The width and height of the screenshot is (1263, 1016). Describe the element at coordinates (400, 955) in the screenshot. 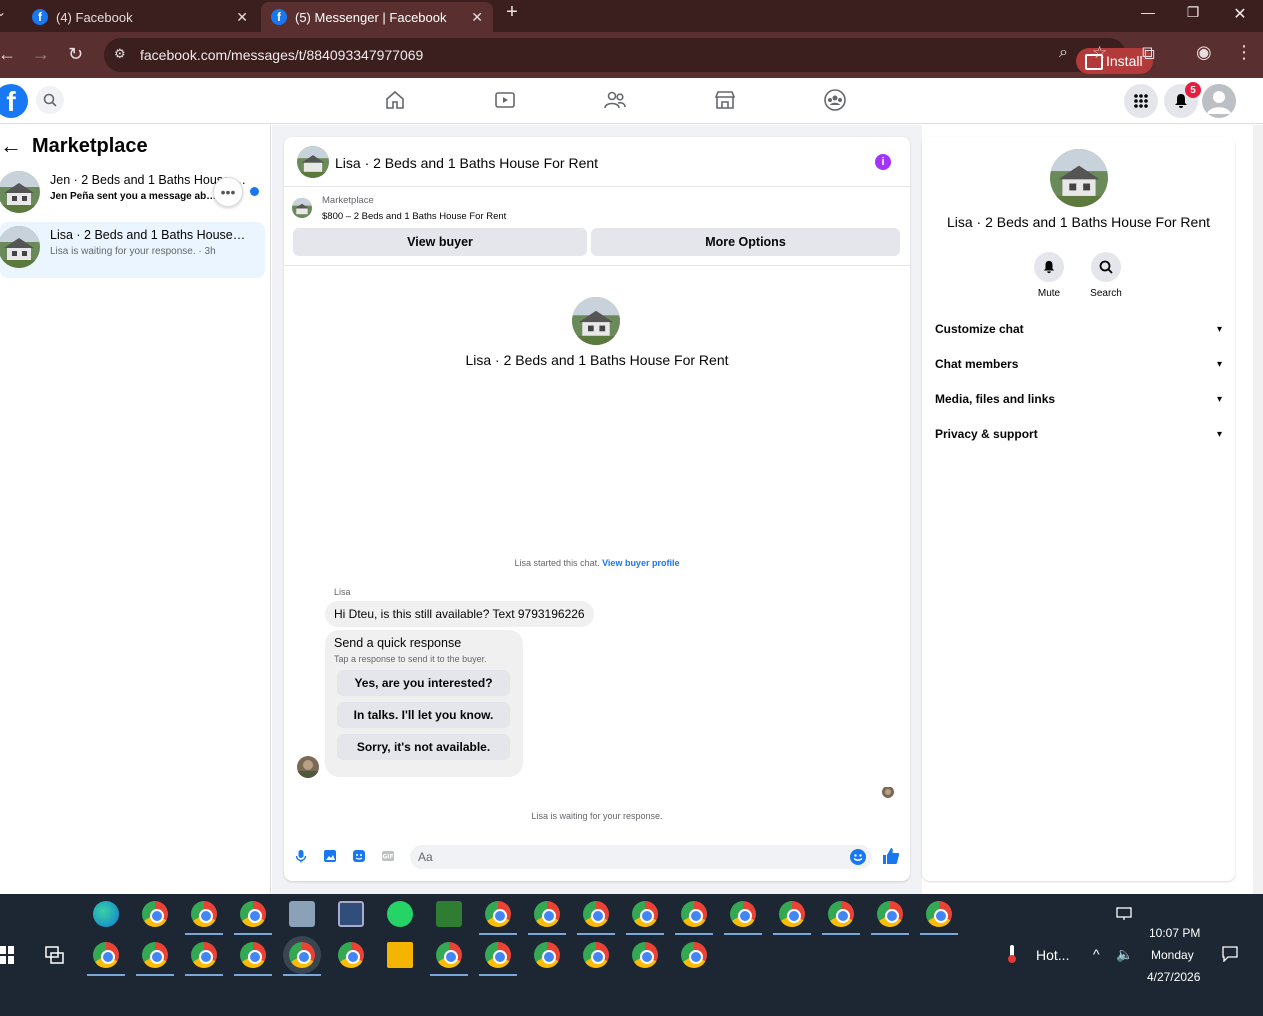

I see `file-explorer-icon` at that location.